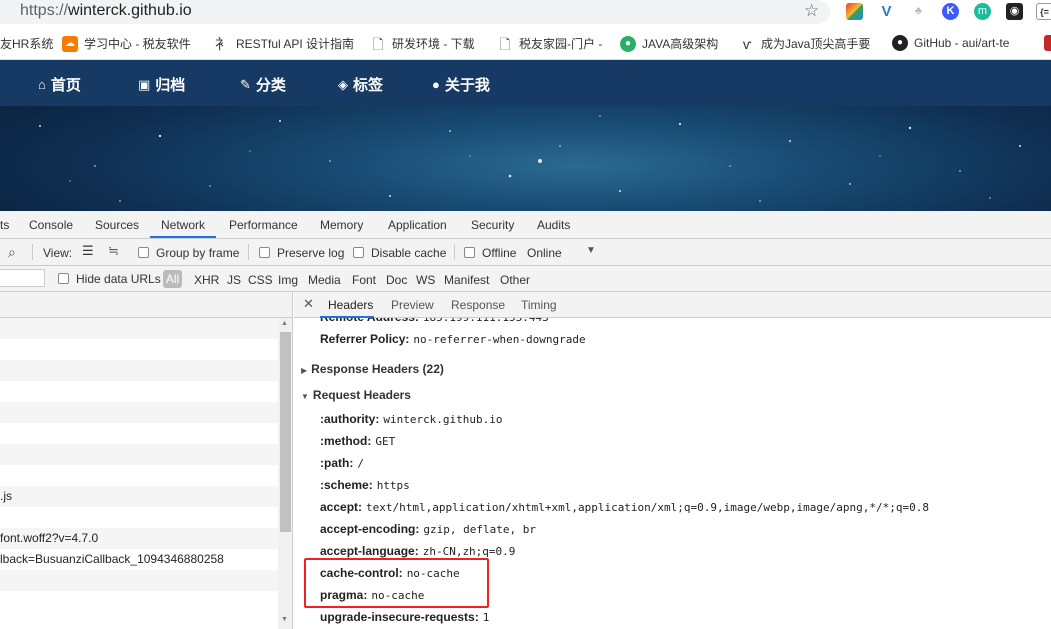 The height and width of the screenshot is (629, 1051). What do you see at coordinates (549, 43) in the screenshot?
I see `bookmark-home-portal: 🗋 税友家园-门户 -` at bounding box center [549, 43].